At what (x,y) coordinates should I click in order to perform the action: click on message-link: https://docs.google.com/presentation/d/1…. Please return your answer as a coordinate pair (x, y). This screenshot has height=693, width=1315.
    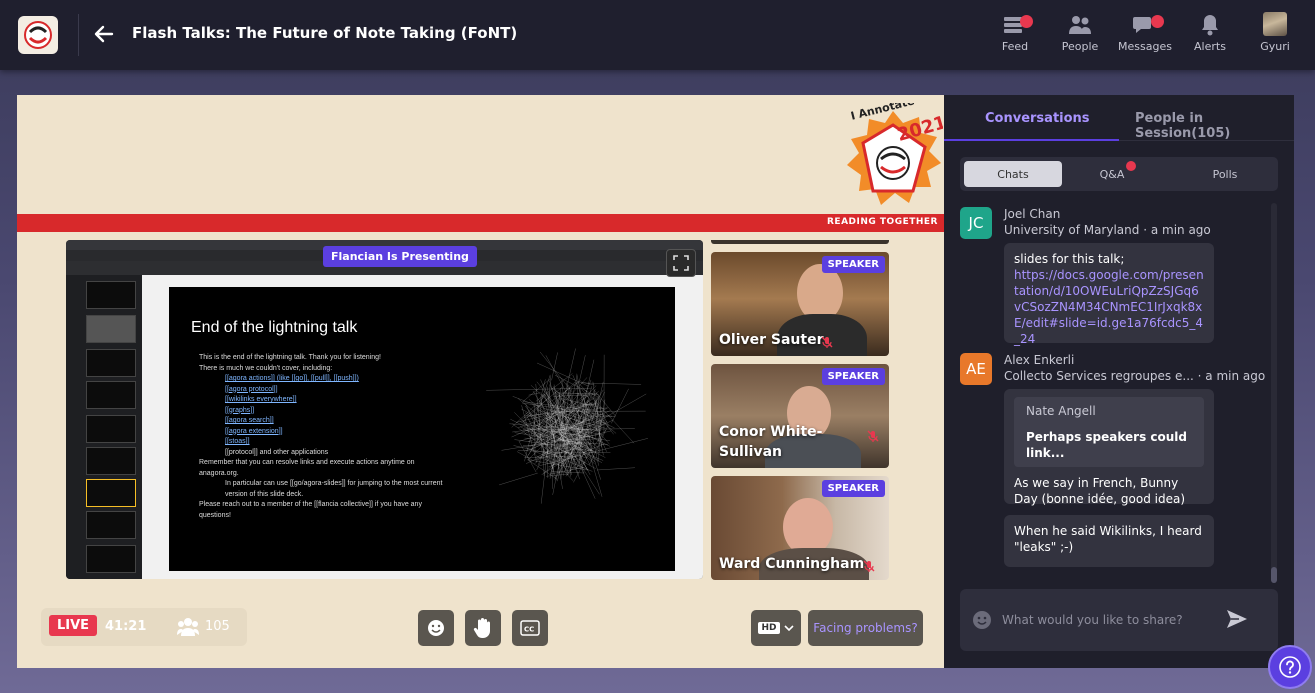
    Looking at the image, I should click on (1109, 307).